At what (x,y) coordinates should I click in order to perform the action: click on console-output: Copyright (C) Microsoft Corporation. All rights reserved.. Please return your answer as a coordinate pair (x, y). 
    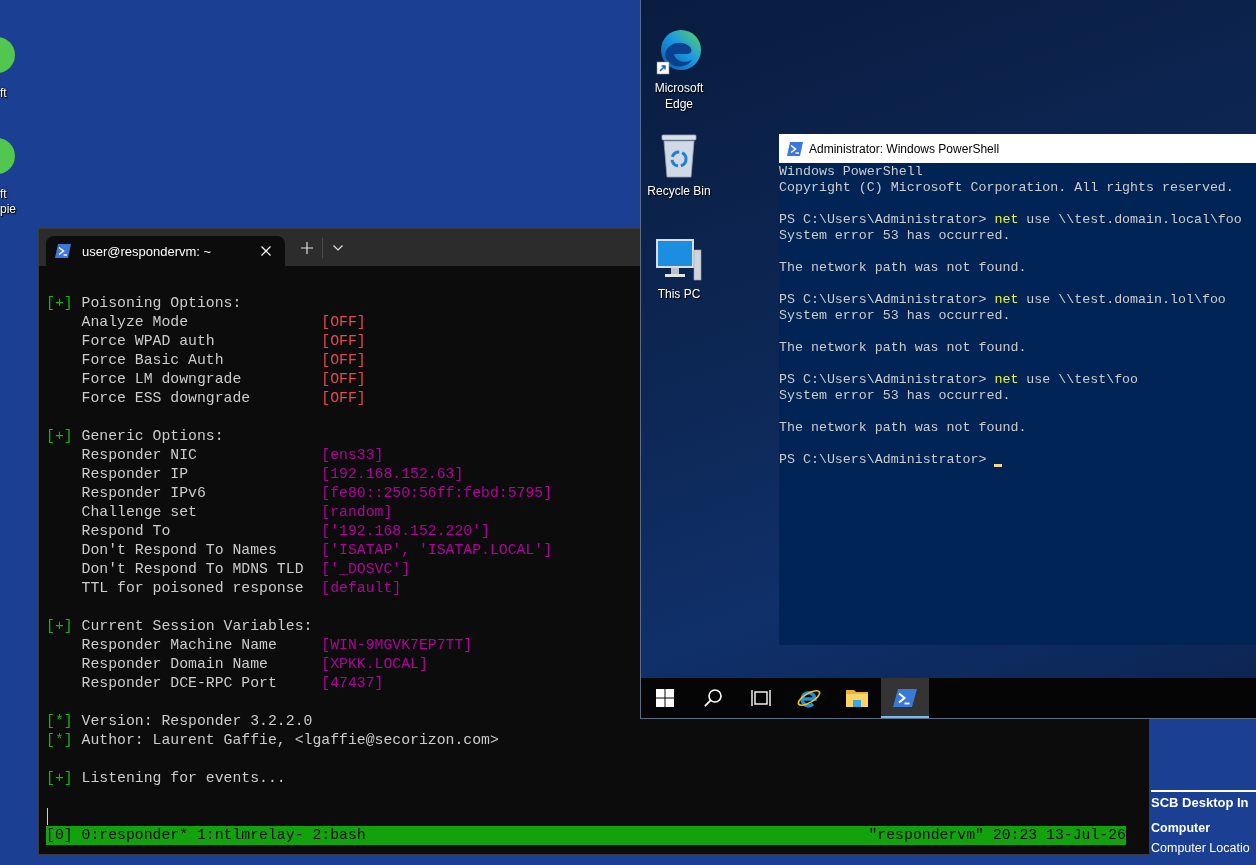
    Looking at the image, I should click on (1006, 188).